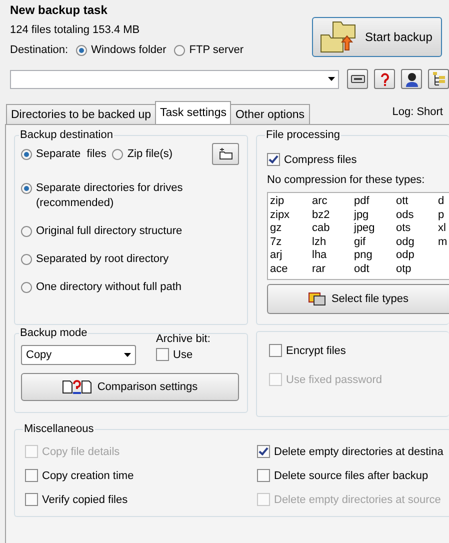 The height and width of the screenshot is (543, 449). What do you see at coordinates (142, 154) in the screenshot?
I see `format-radio: Zip file(s)` at bounding box center [142, 154].